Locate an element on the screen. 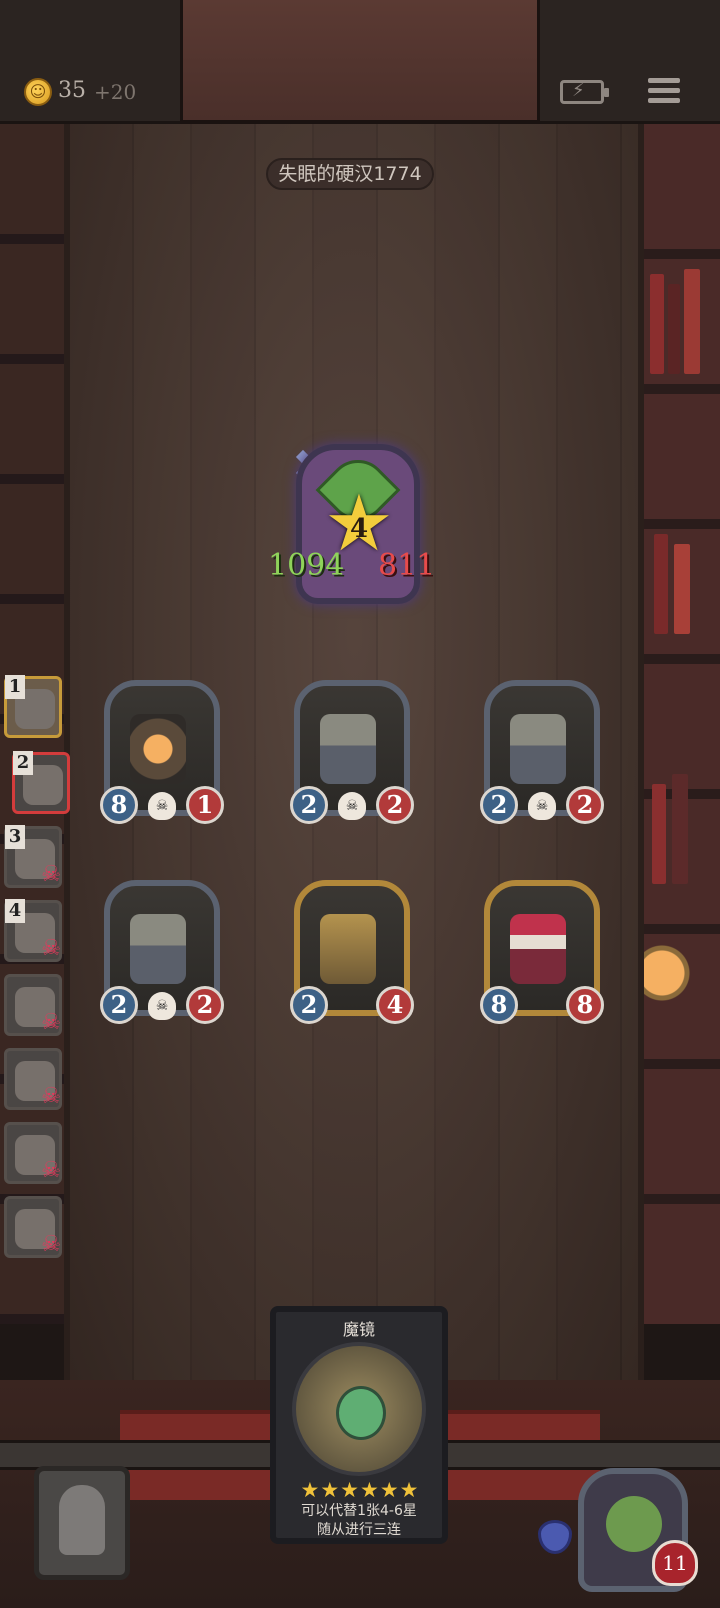 The height and width of the screenshot is (1608, 720). magic-mirror-card: 魔镜 ★★★★★★ 可以代替1张4-6星 随从进行三连 is located at coordinates (359, 1425).